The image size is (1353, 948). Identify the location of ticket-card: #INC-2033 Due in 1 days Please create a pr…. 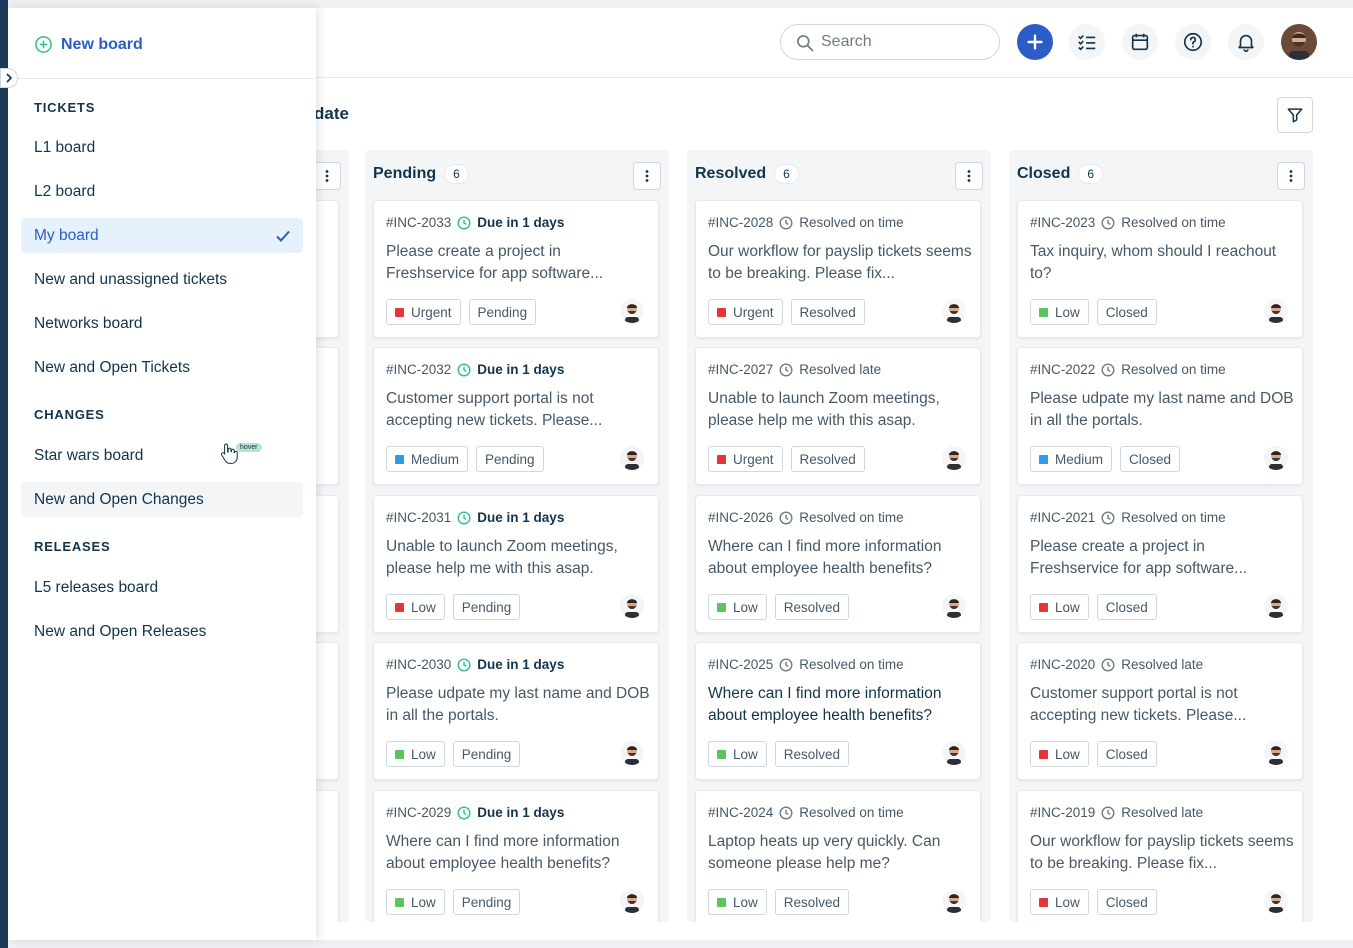
(516, 269).